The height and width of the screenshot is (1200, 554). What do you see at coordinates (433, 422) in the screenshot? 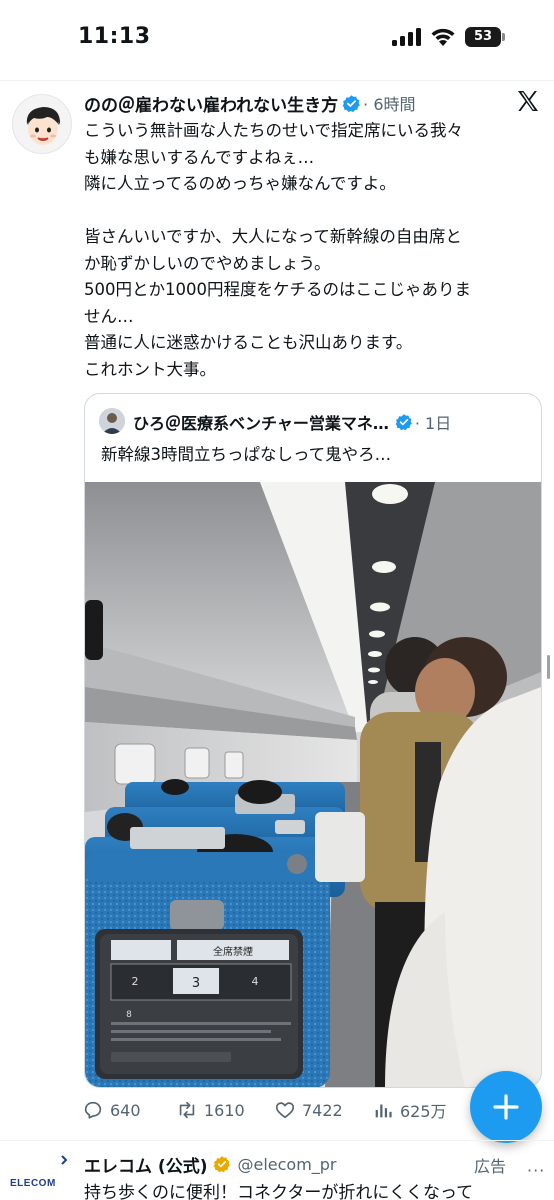
I see `quote-time: · 1日` at bounding box center [433, 422].